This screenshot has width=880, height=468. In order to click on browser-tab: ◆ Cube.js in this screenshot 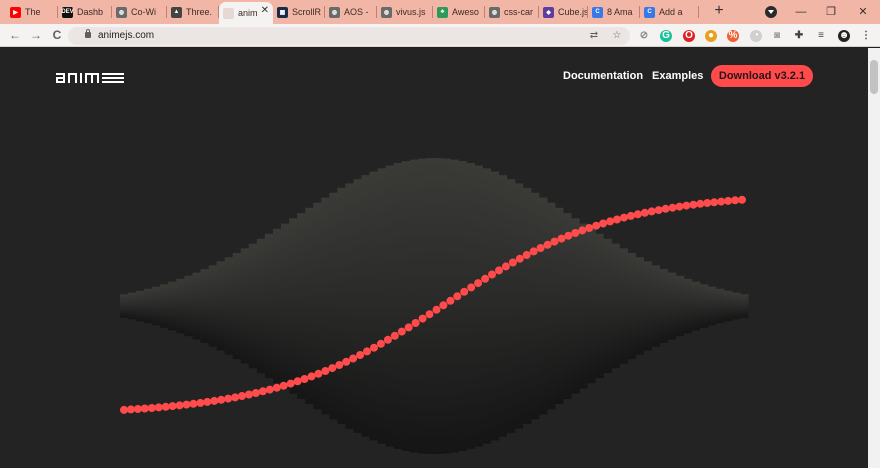, I will do `click(563, 12)`.